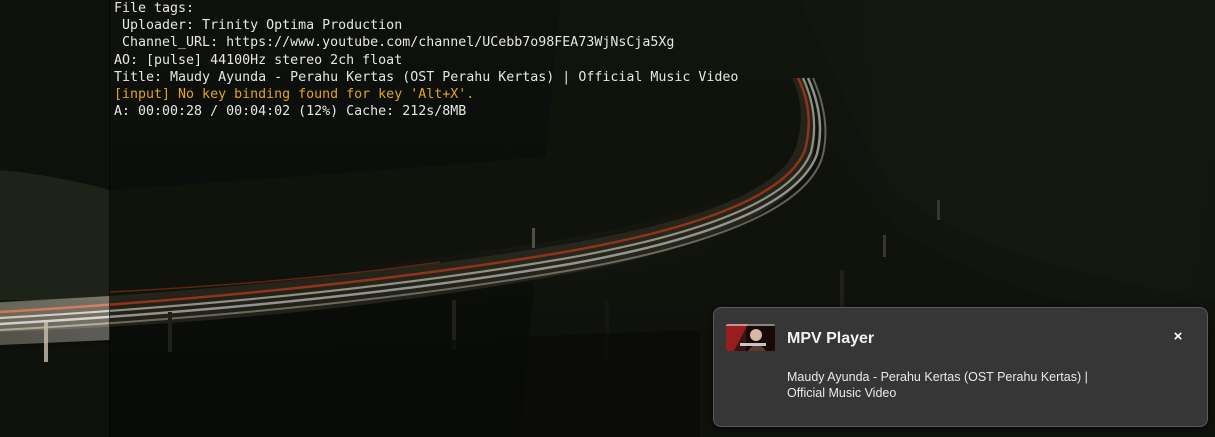  Describe the element at coordinates (258, 26) in the screenshot. I see `terminal-line: Uploader: Trinity Optima Production` at that location.